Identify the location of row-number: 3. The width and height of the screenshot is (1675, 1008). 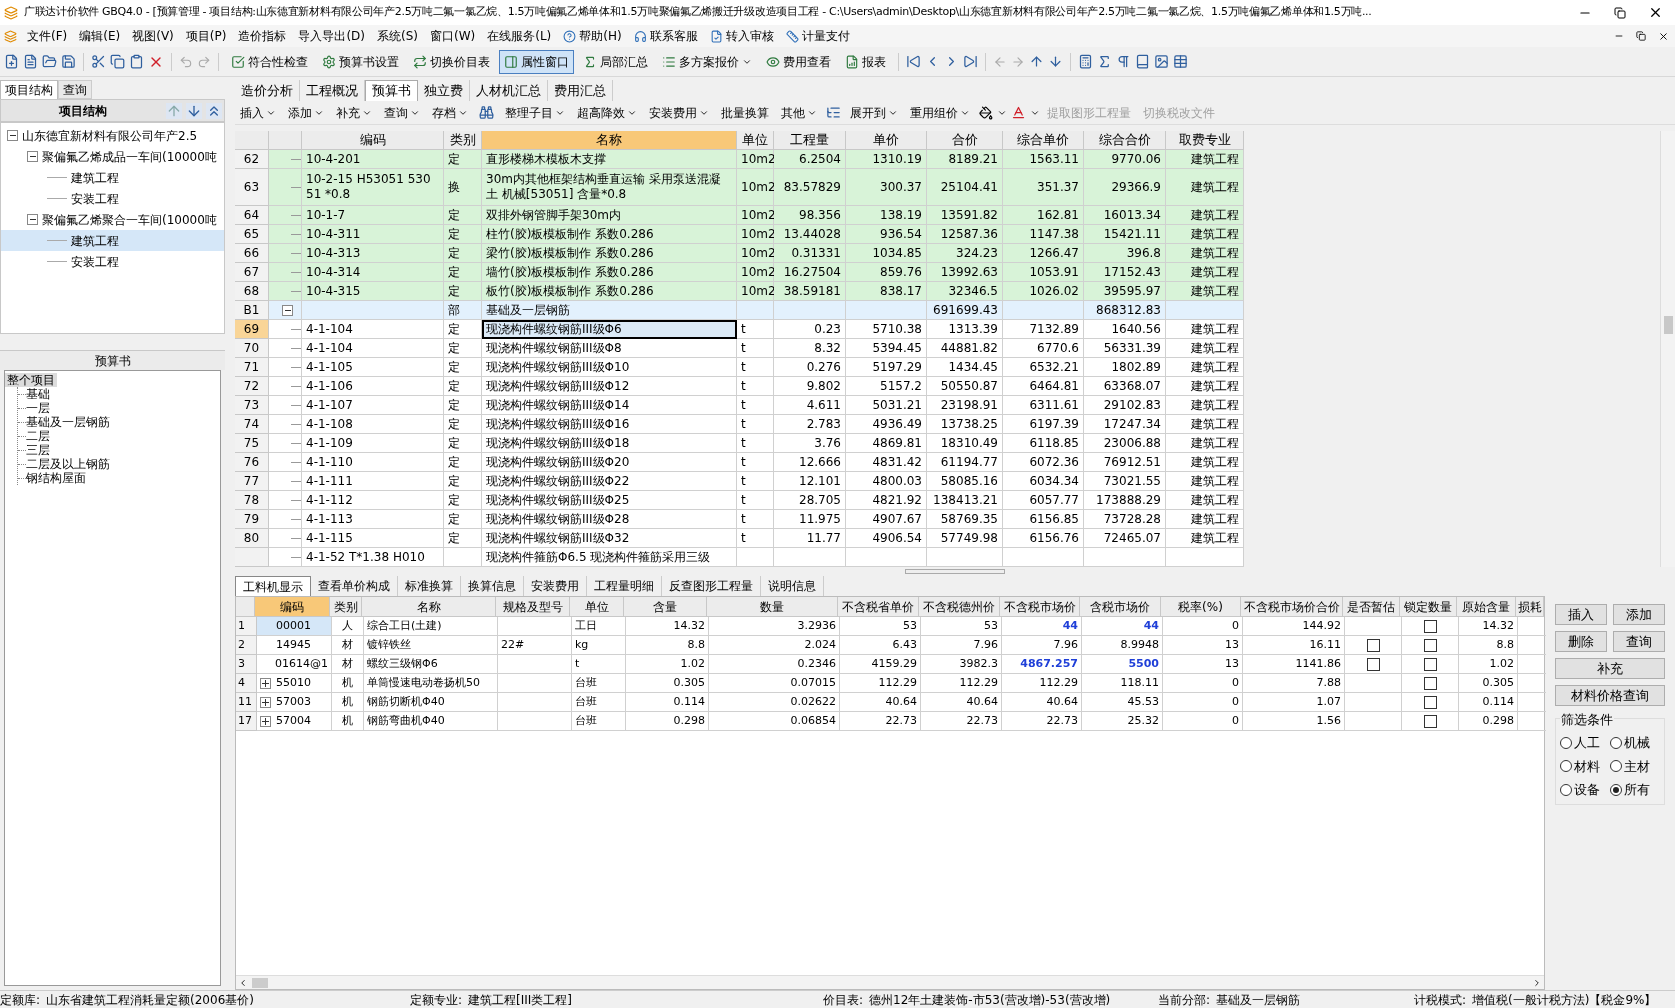
(246, 664).